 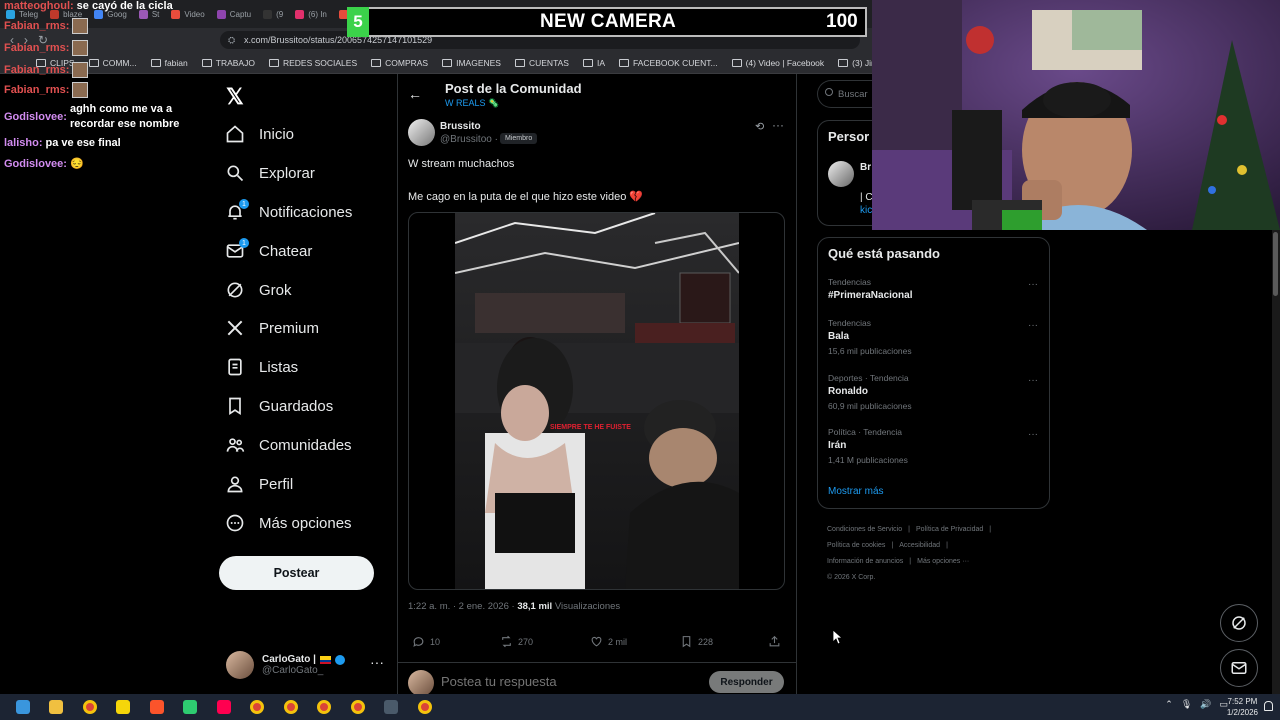 I want to click on author-avatar, so click(x=421, y=132).